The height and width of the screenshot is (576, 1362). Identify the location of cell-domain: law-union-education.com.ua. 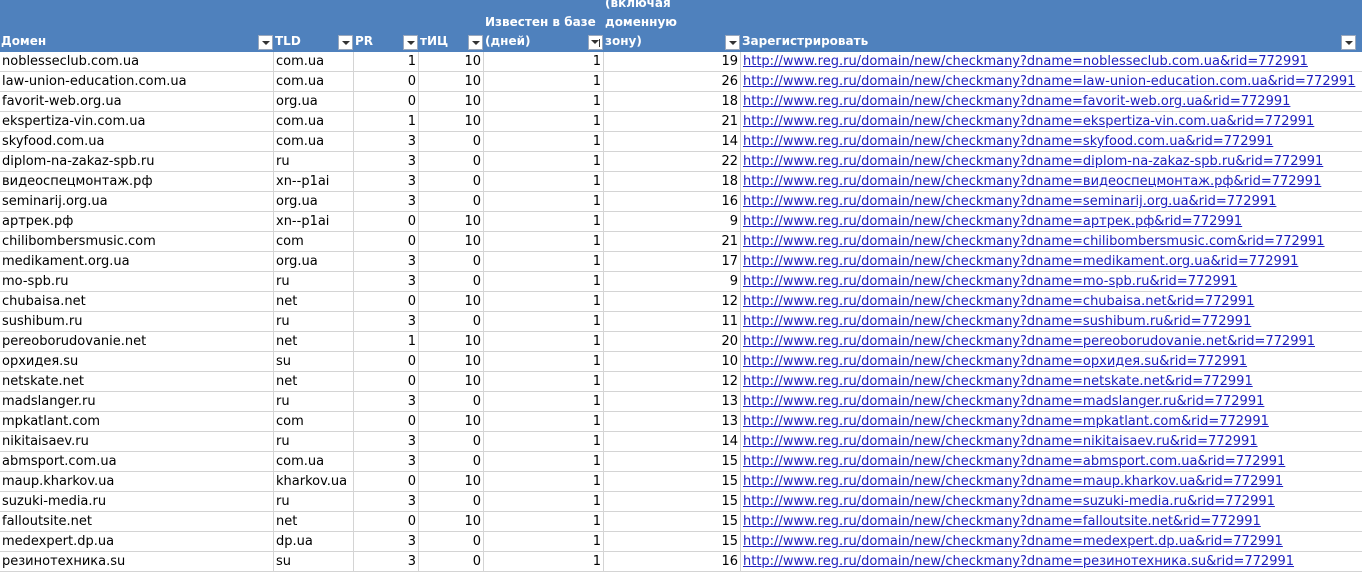
(137, 82).